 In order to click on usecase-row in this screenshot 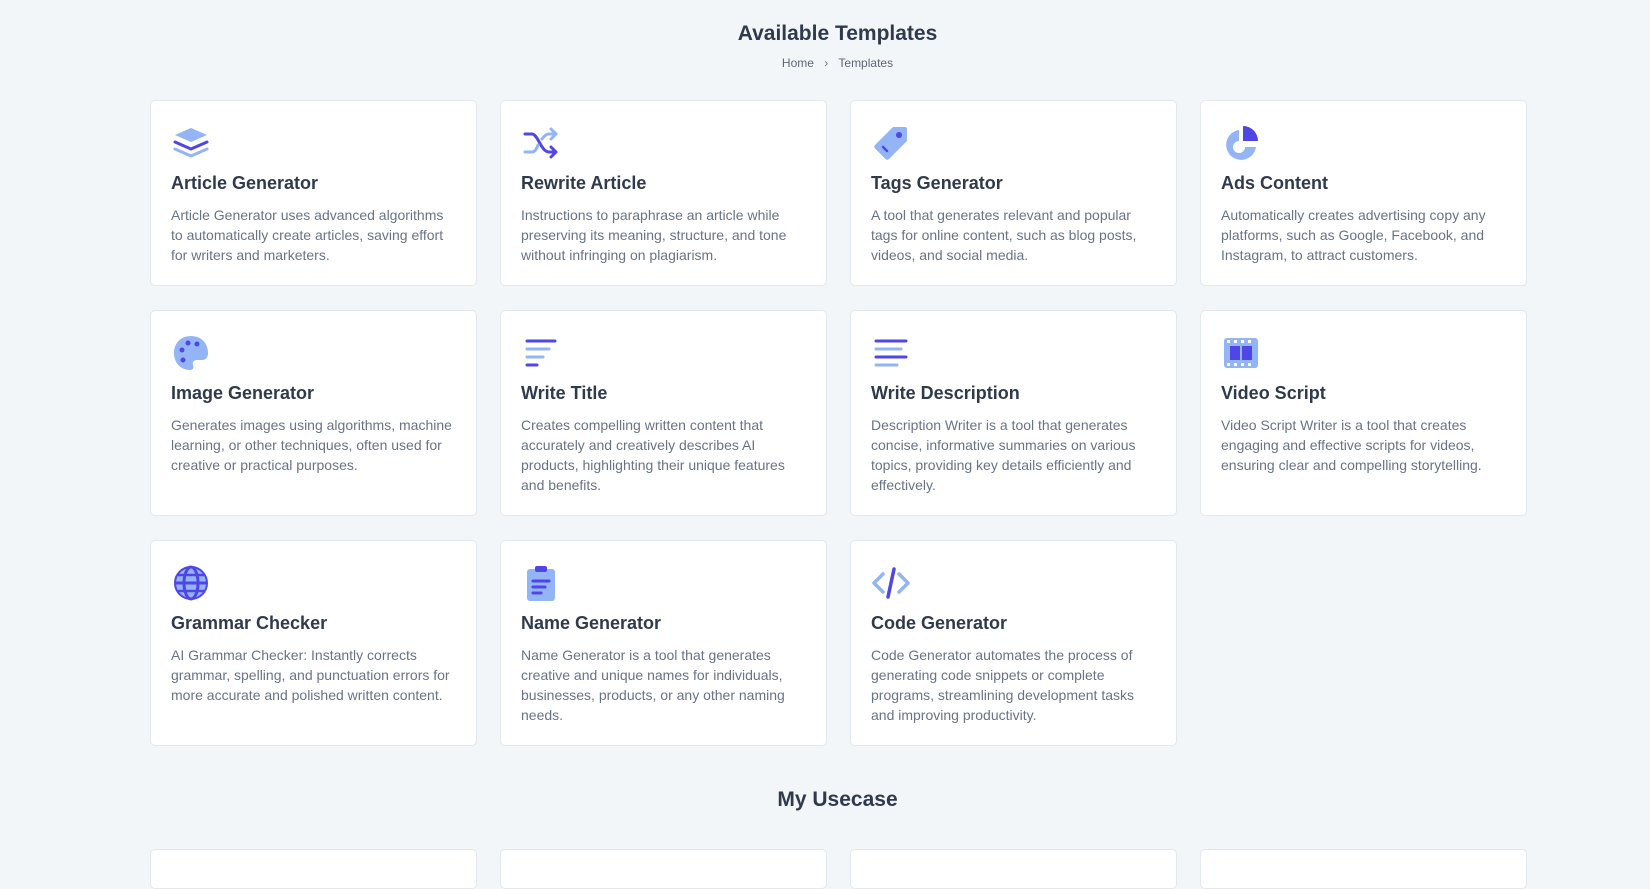, I will do `click(838, 869)`.